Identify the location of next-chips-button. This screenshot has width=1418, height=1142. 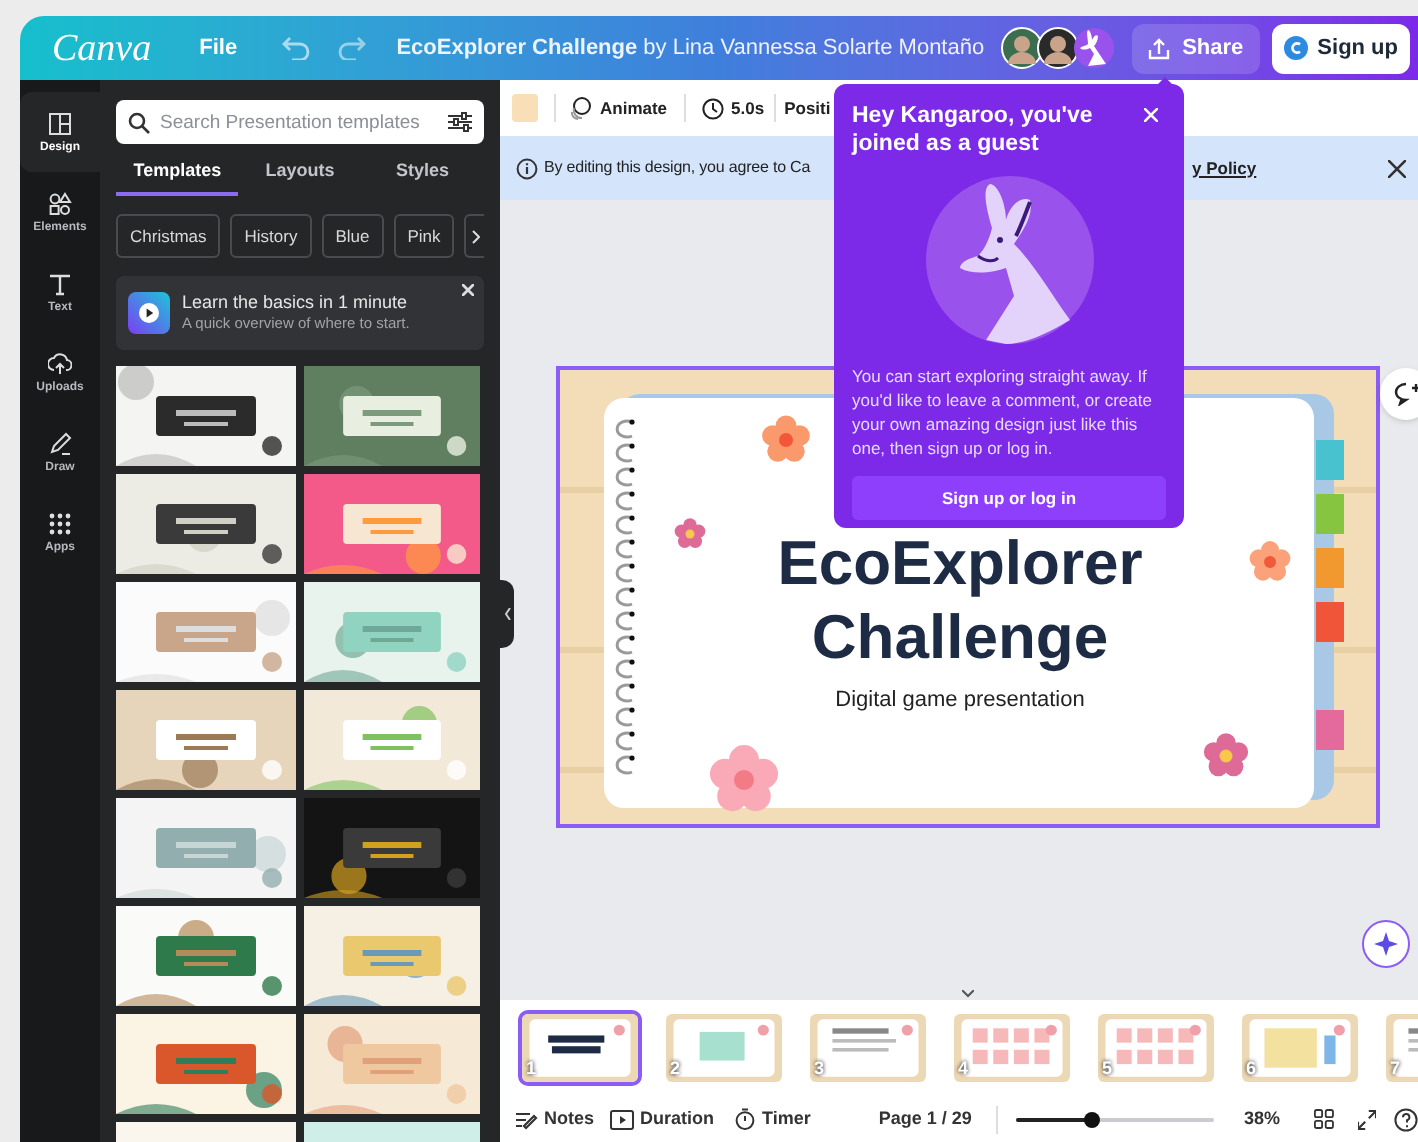
(474, 236).